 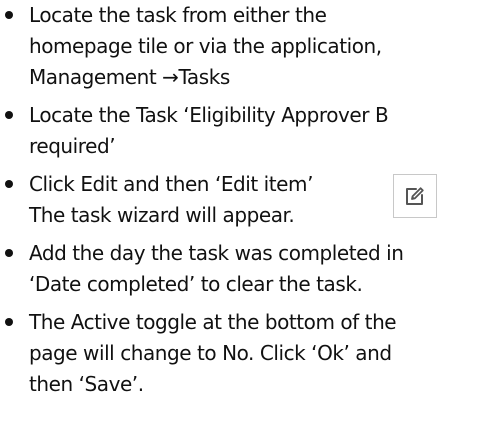 What do you see at coordinates (86, 384) in the screenshot?
I see `step-text: then ‘Save’.` at bounding box center [86, 384].